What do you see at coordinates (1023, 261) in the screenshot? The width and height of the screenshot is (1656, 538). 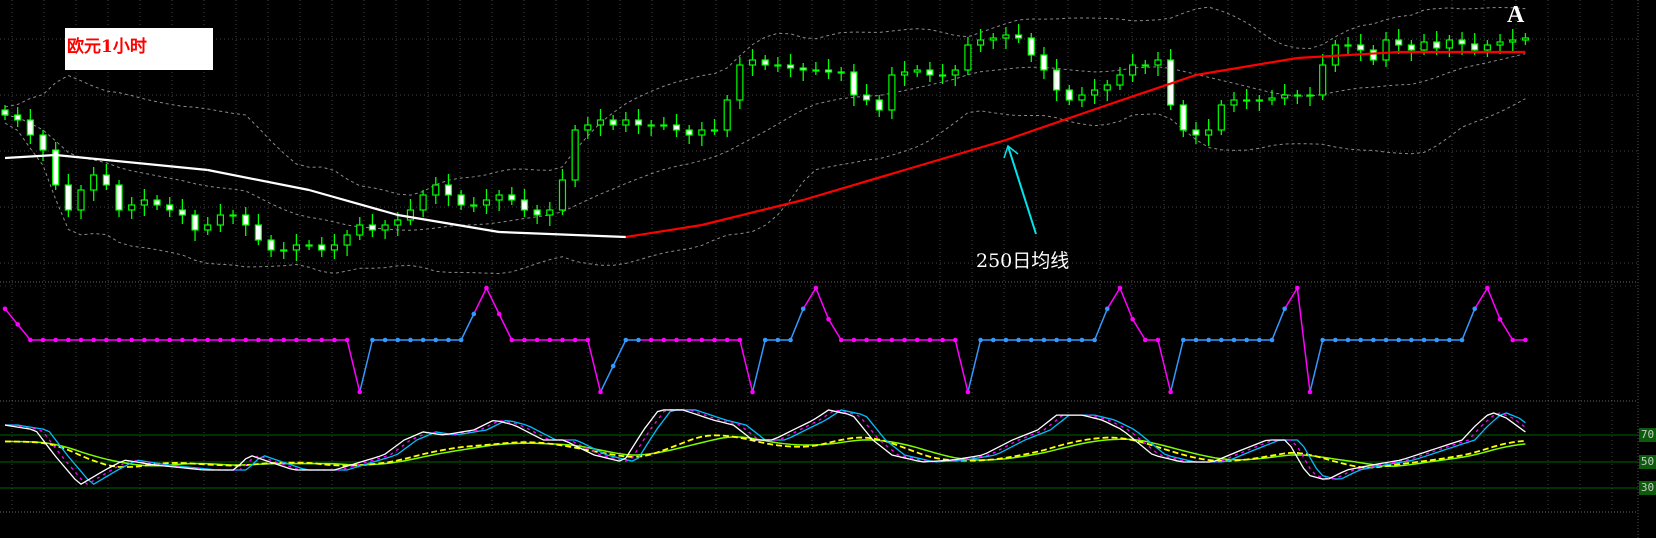 I see `ma250-annotation: 250日均线` at bounding box center [1023, 261].